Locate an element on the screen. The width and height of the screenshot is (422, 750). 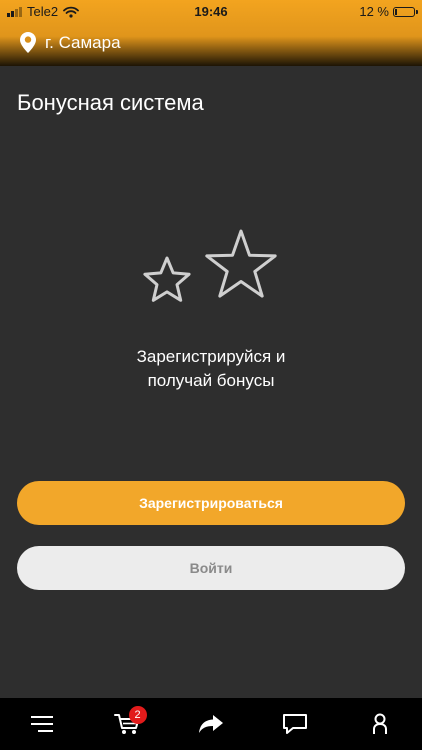
battery-status: 12 % is located at coordinates (388, 11).